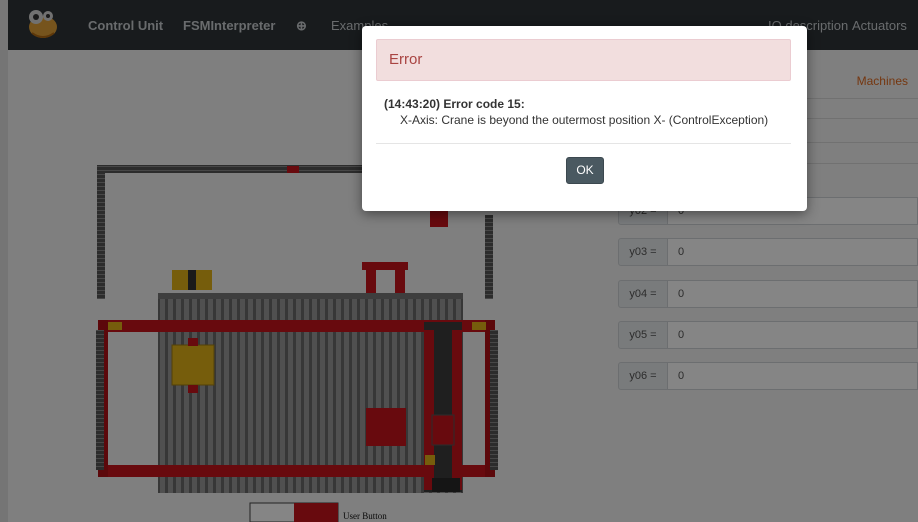 This screenshot has height=522, width=918. I want to click on error-heading: (14:43:20) Error code 15:, so click(454, 104).